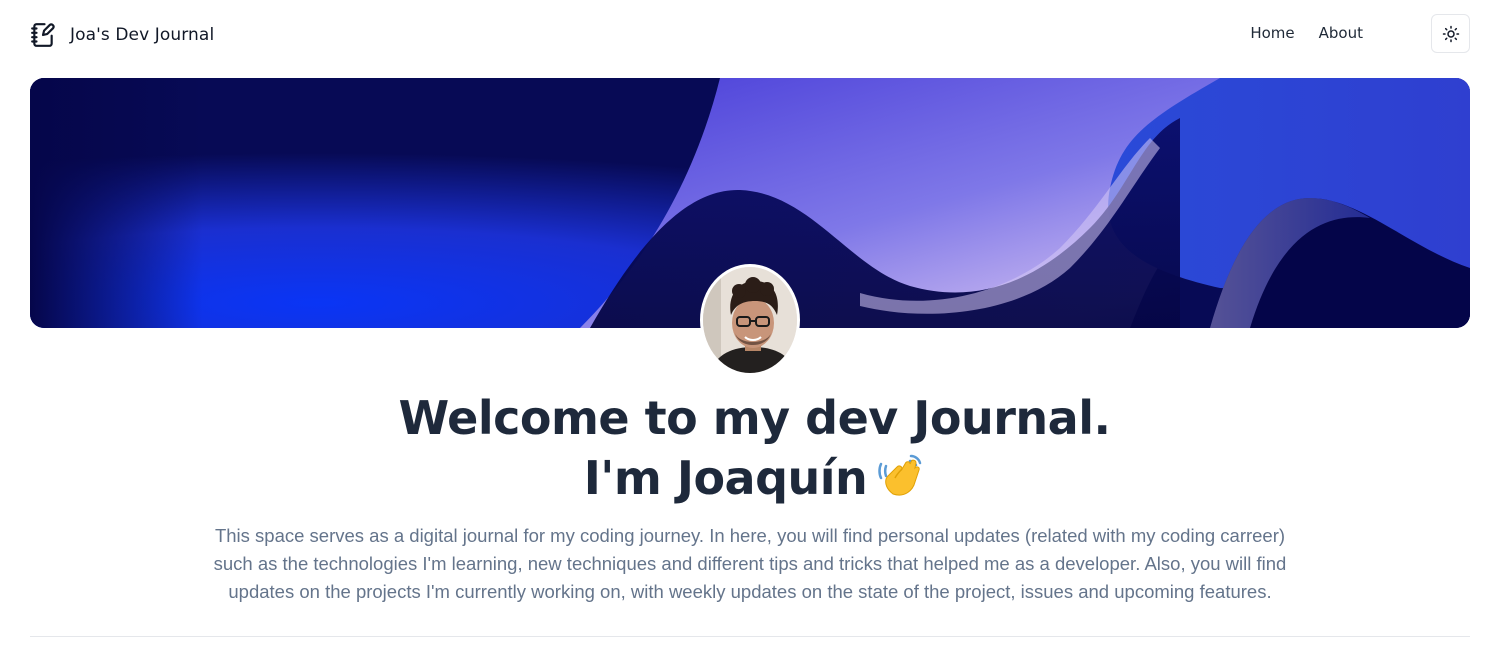 The image size is (1509, 652). I want to click on notebook-pen-icon, so click(43, 35).